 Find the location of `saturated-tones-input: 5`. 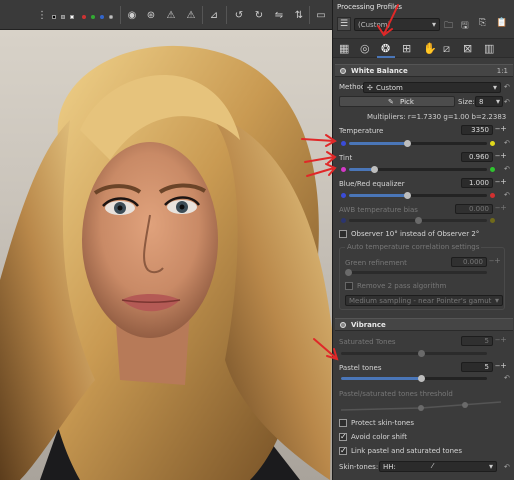

saturated-tones-input: 5 is located at coordinates (477, 341).